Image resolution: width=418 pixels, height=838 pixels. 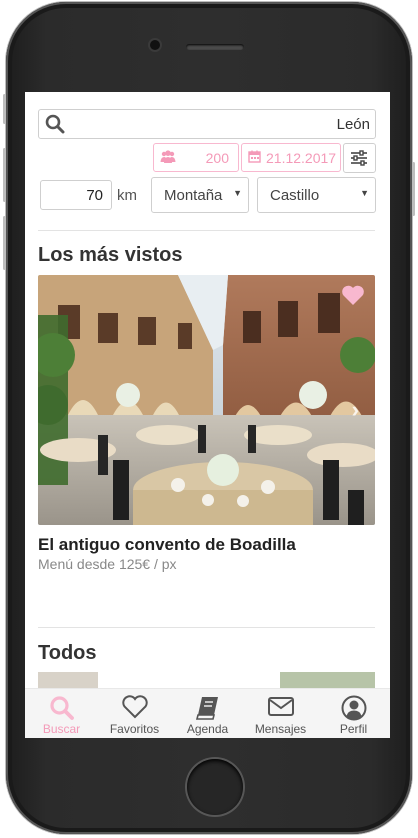 I want to click on venue-type-select: Castillo ▼, so click(x=316, y=195).